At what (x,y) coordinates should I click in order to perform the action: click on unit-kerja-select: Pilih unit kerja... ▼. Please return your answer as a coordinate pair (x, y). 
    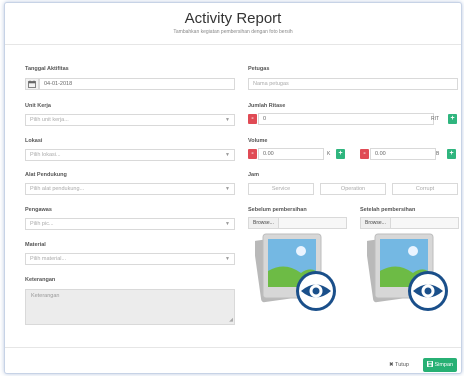
    Looking at the image, I should click on (130, 120).